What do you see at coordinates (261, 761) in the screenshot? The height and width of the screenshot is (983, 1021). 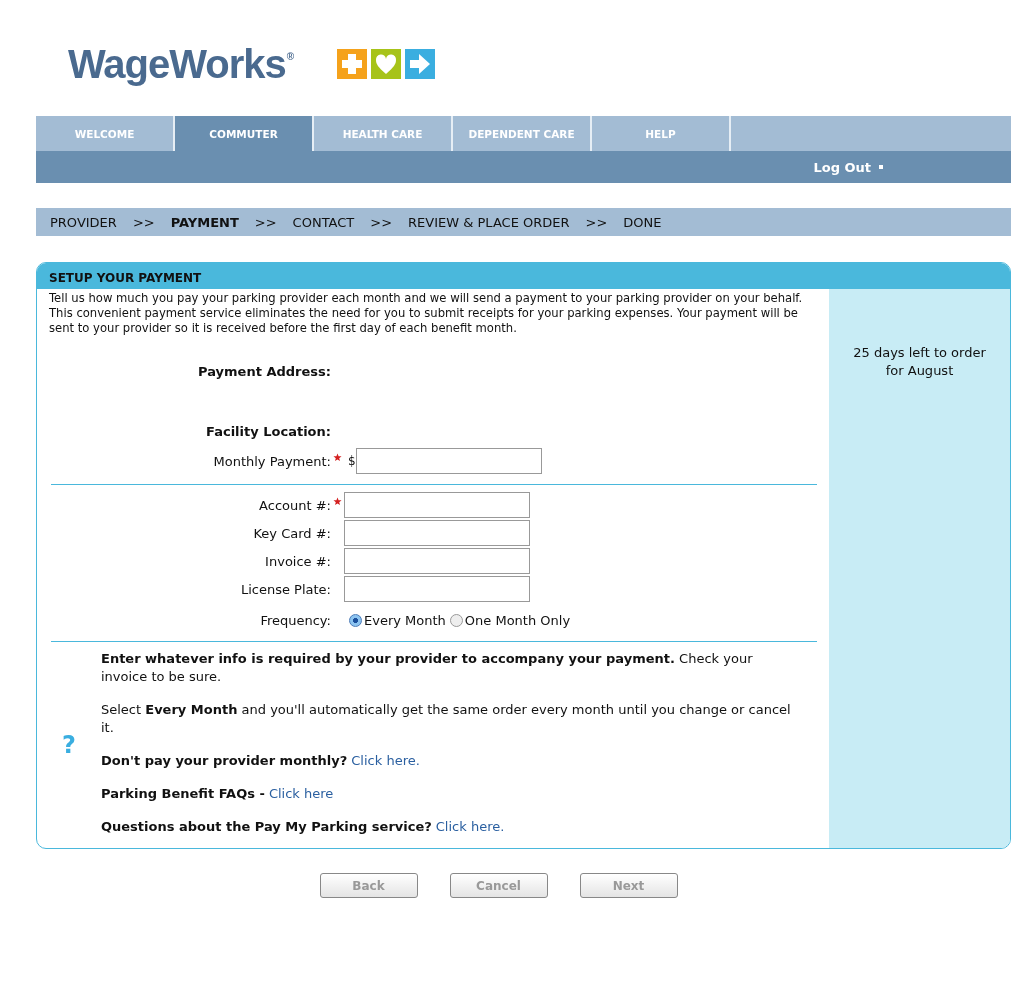 I see `help-text: Don't pay your provider monthly? Click here.` at bounding box center [261, 761].